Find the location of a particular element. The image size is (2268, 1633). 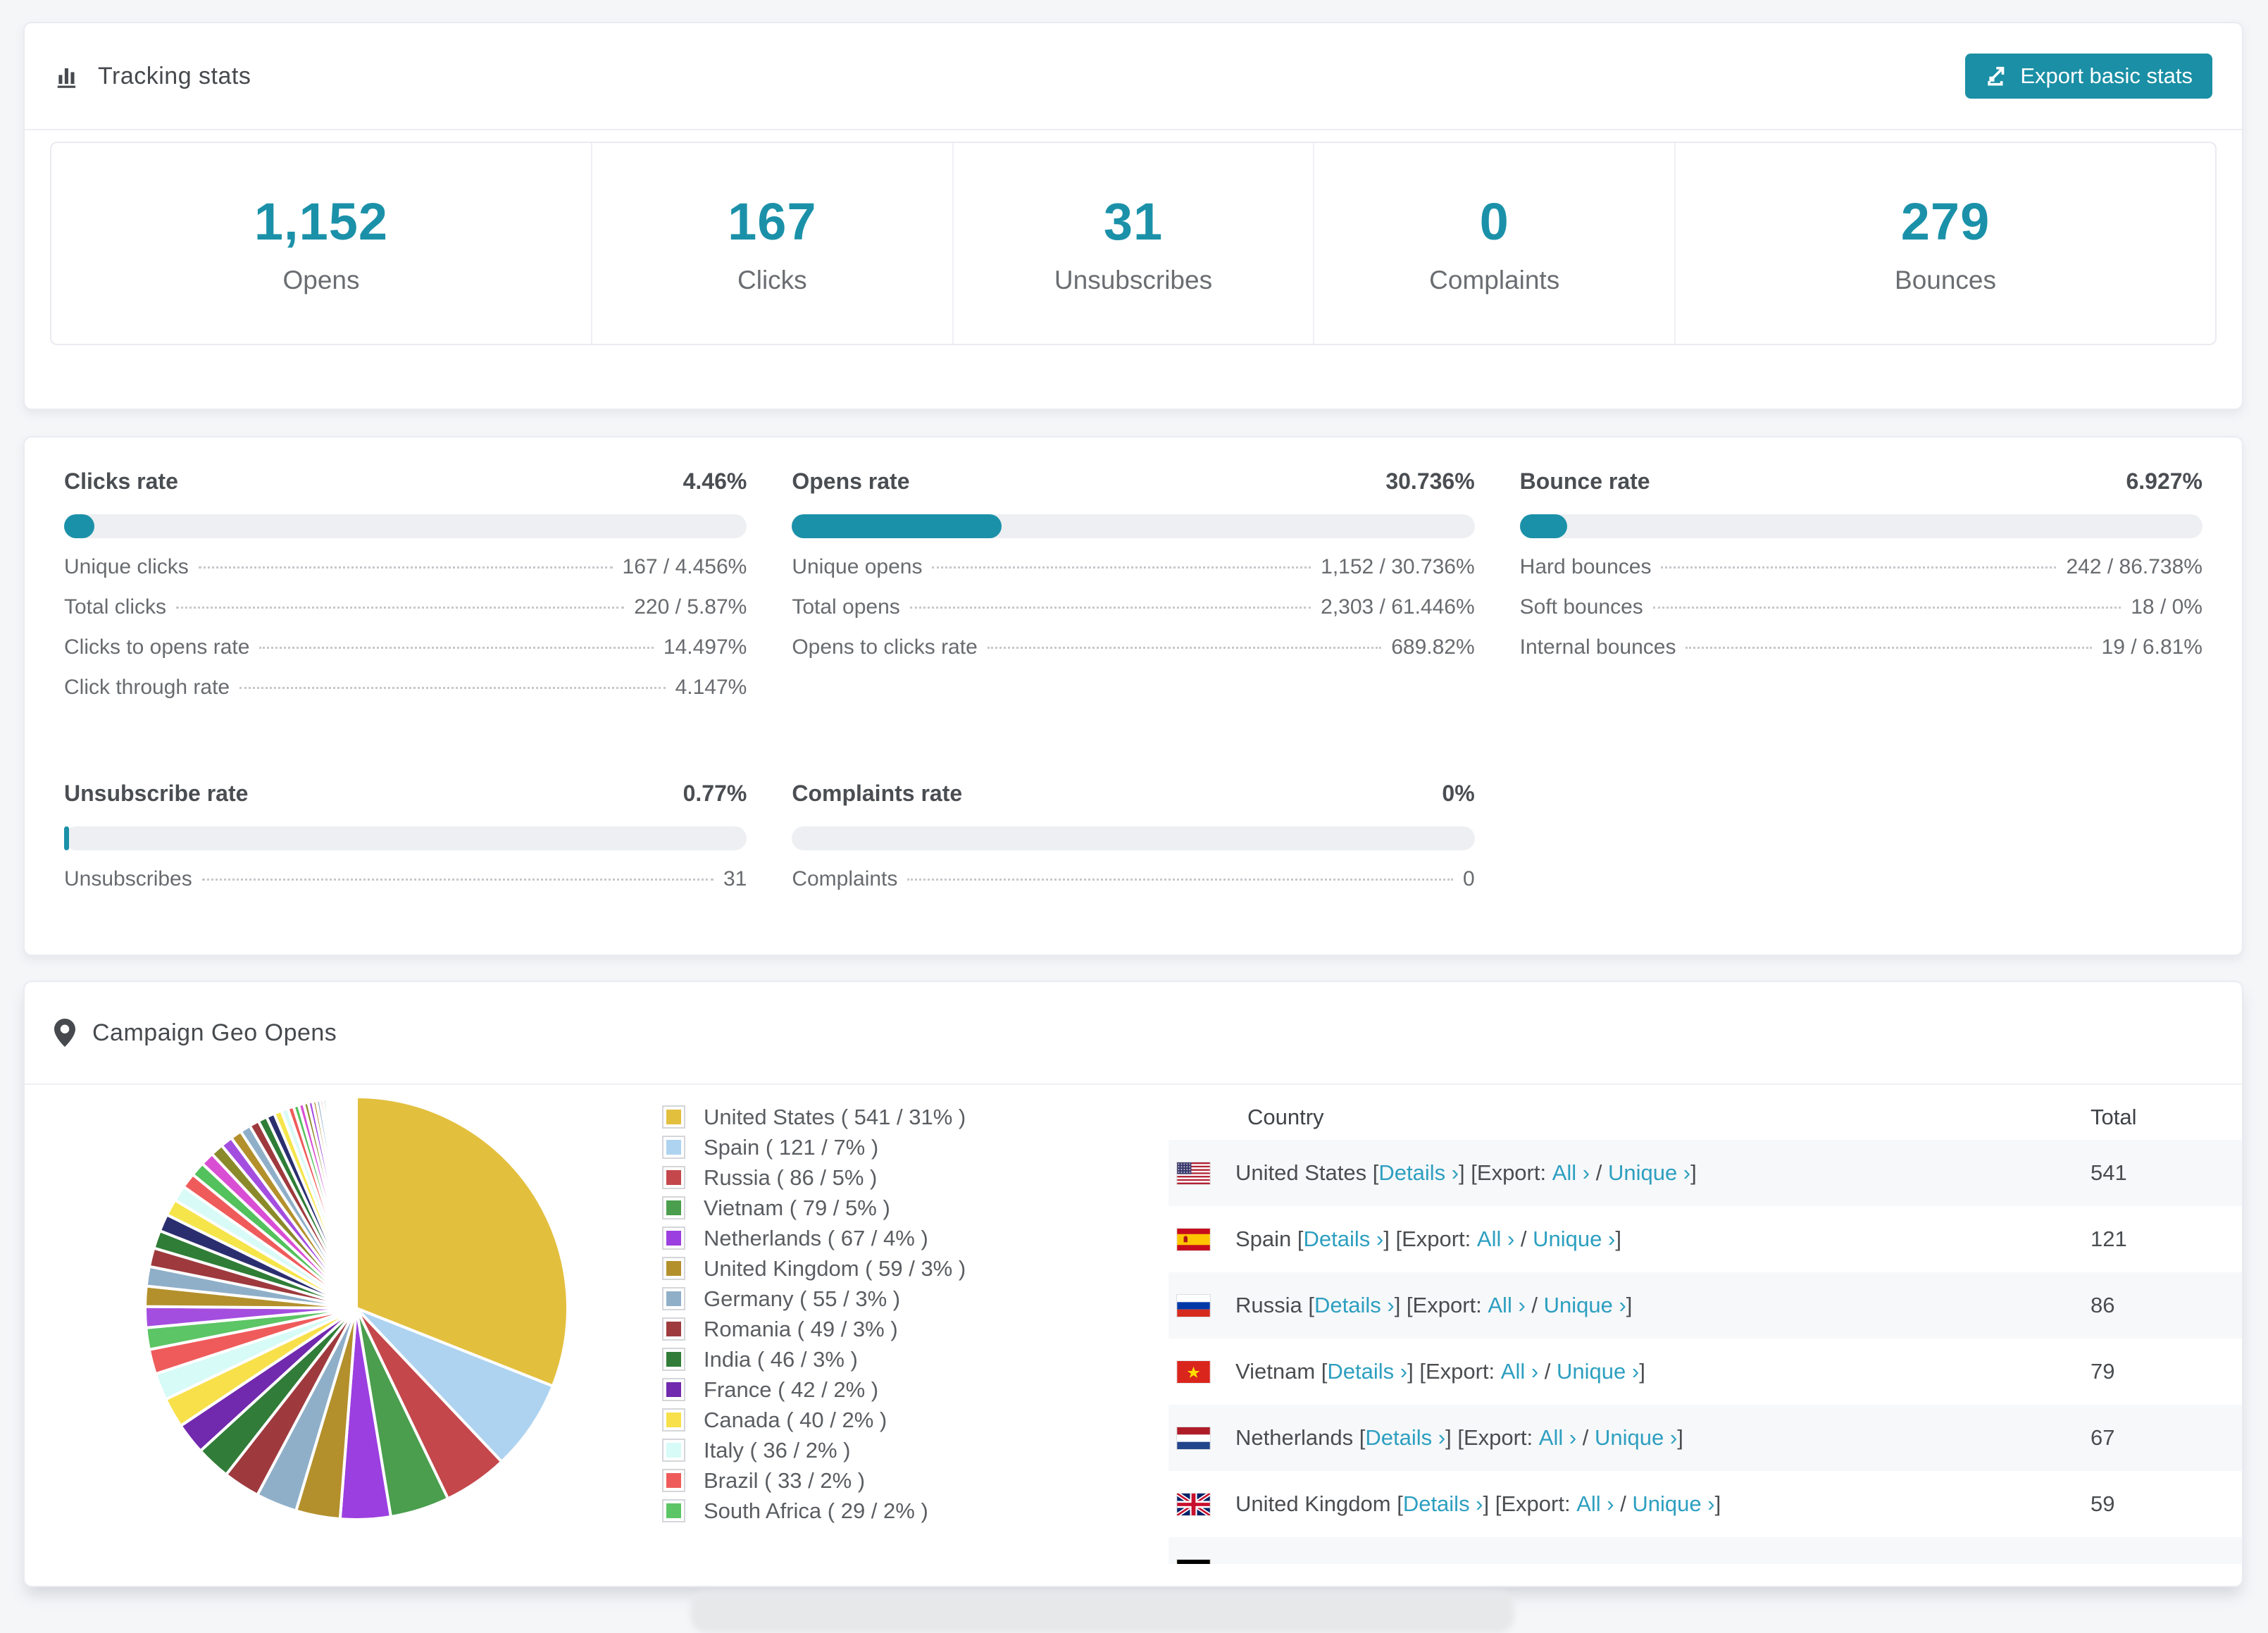

export-icon is located at coordinates (1997, 76).